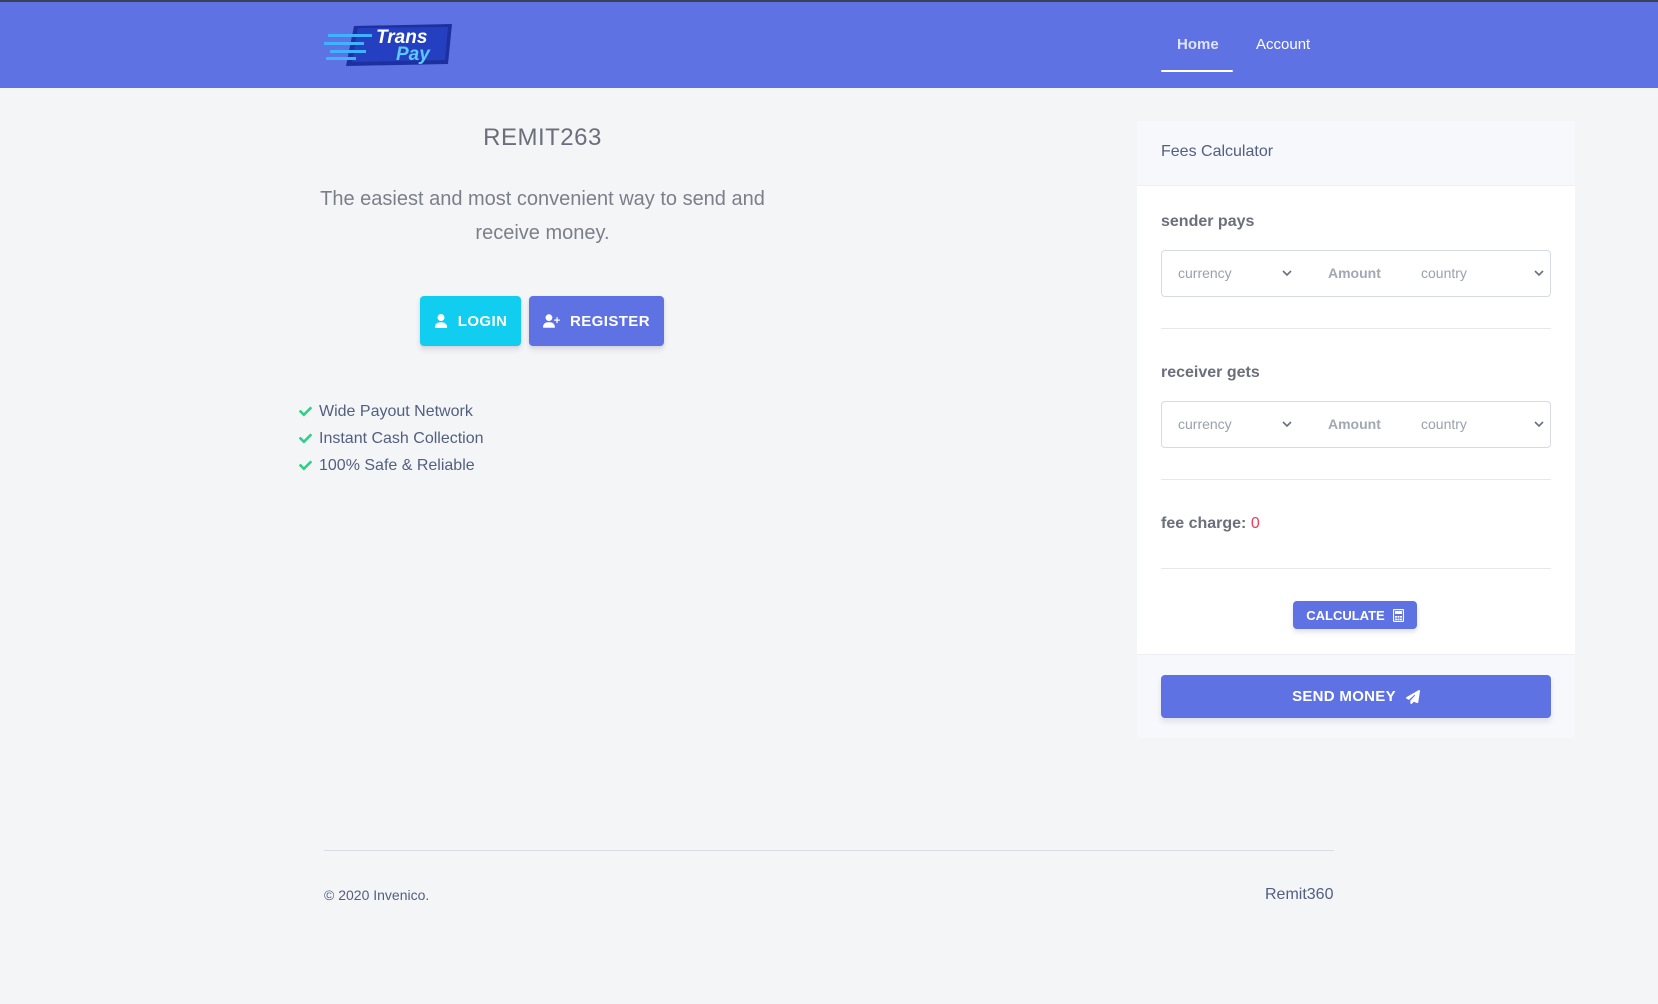 Image resolution: width=1658 pixels, height=1004 pixels. I want to click on receiver-currency-select: currency, so click(1205, 424).